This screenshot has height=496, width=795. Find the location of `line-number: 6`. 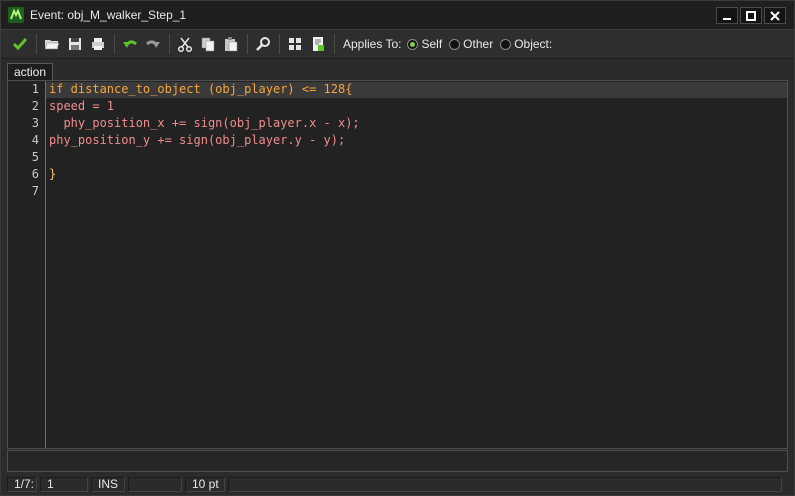

line-number: 6 is located at coordinates (35, 174).